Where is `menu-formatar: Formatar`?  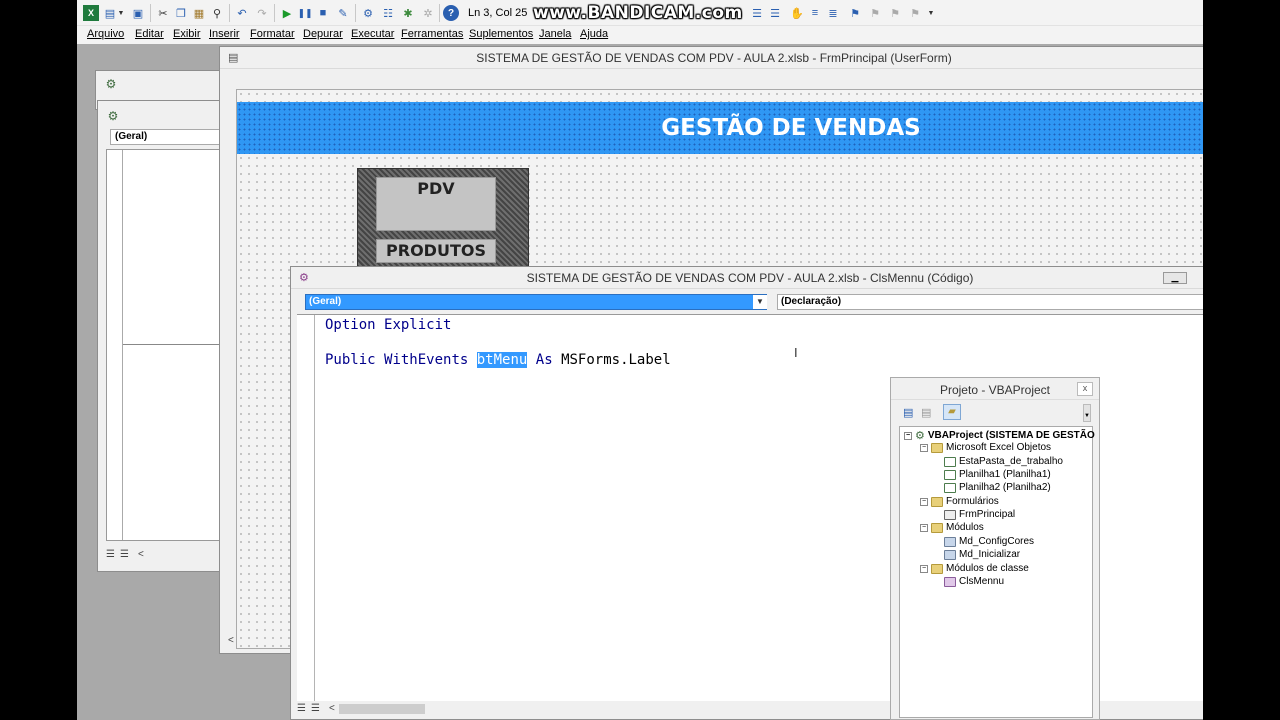
menu-formatar: Formatar is located at coordinates (272, 34).